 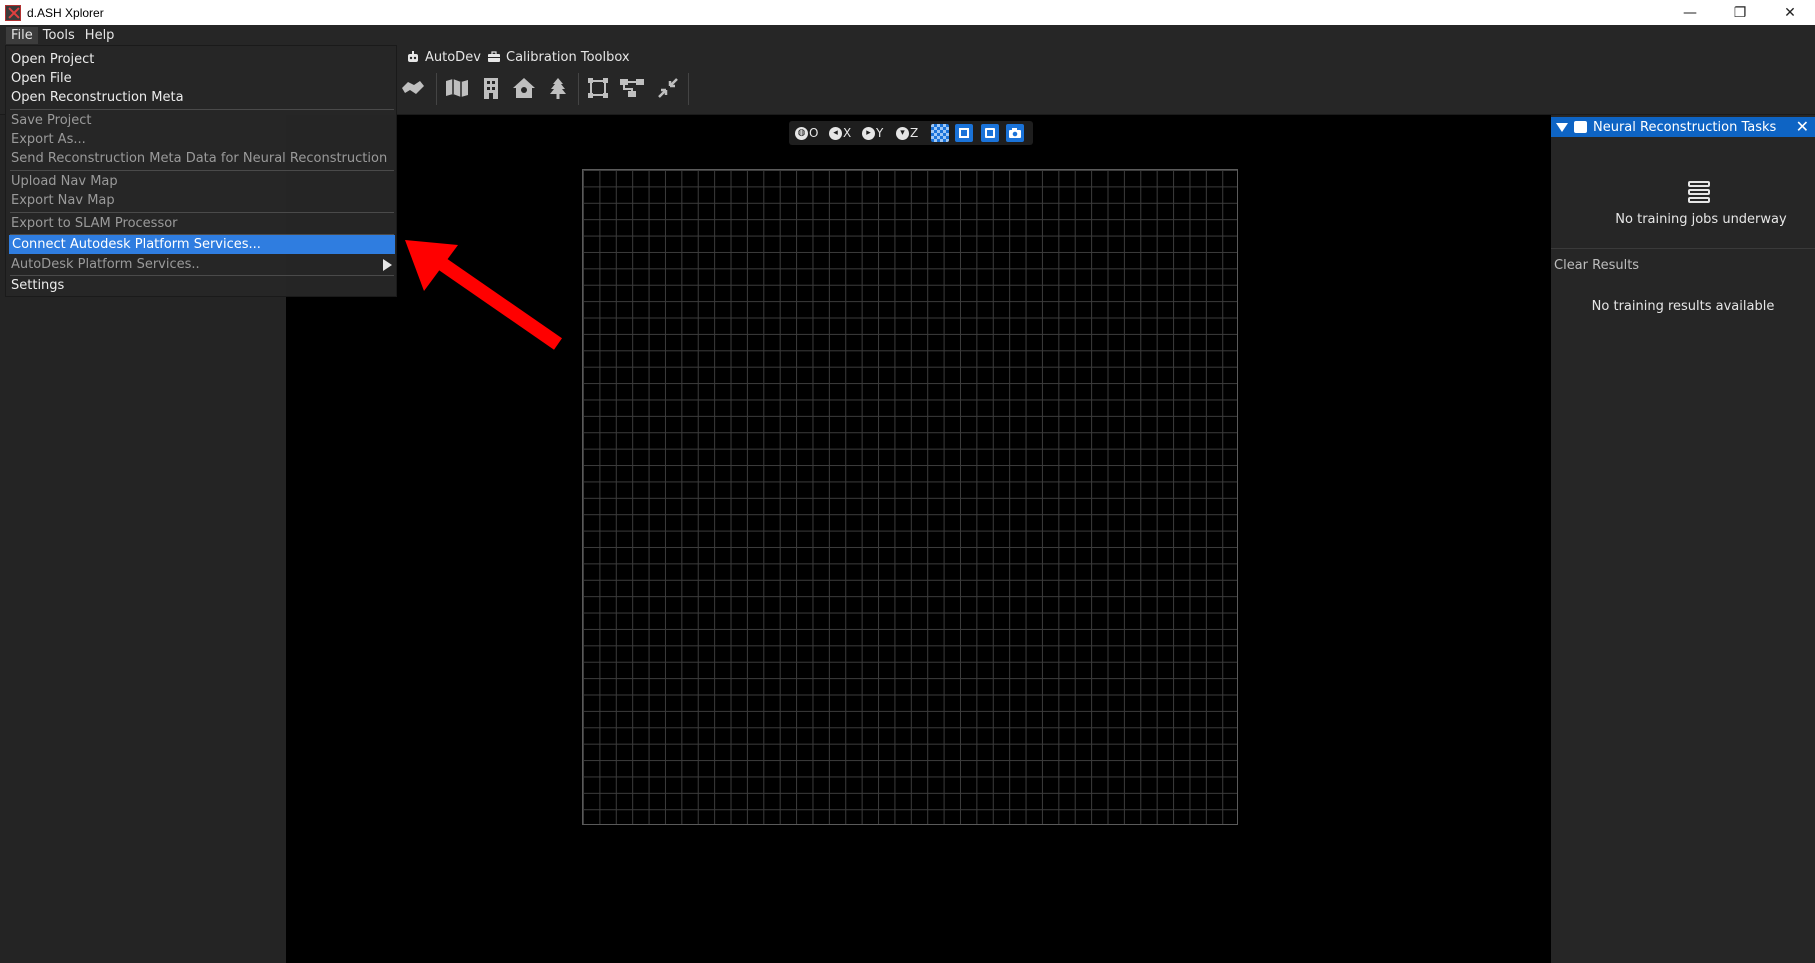 I want to click on building-icon, so click(x=491, y=88).